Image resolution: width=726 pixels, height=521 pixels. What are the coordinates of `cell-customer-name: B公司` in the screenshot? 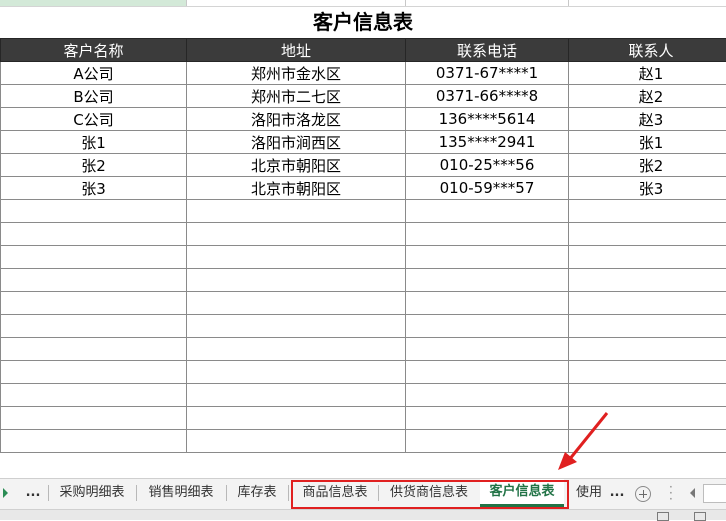 It's located at (94, 96).